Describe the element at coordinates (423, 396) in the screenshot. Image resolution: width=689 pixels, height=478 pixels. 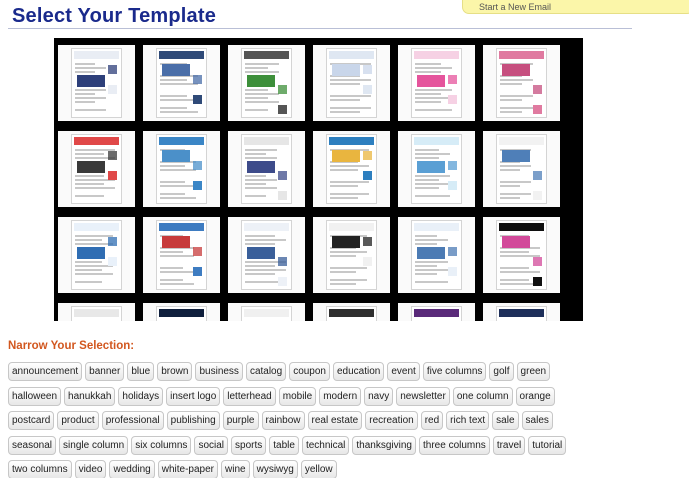
I see `filter-tag-button: newsletter` at that location.